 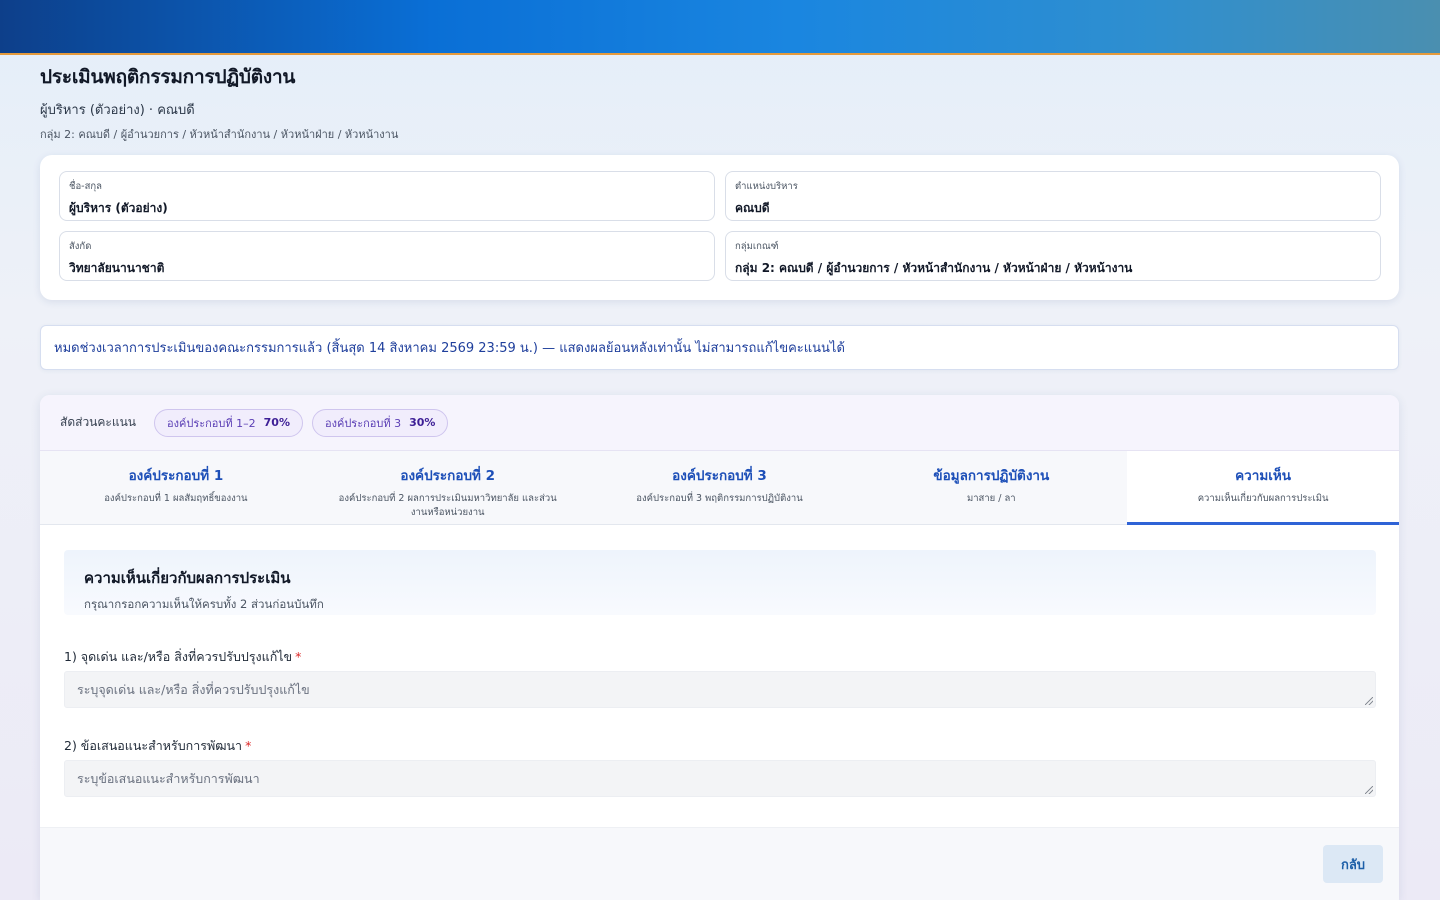 I want to click on comments-panel-title: ความเห็นเกี่ยวกับผลการประเมิน, so click(x=187, y=578).